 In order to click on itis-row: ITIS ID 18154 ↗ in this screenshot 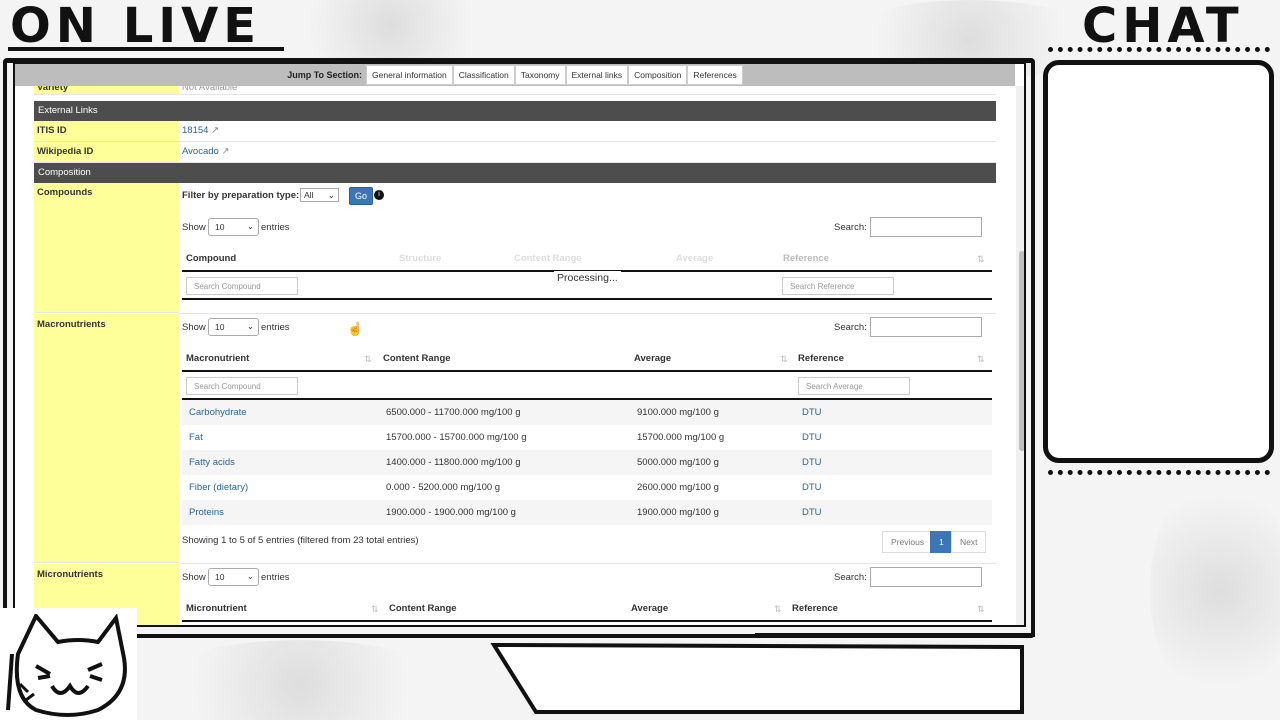, I will do `click(515, 131)`.